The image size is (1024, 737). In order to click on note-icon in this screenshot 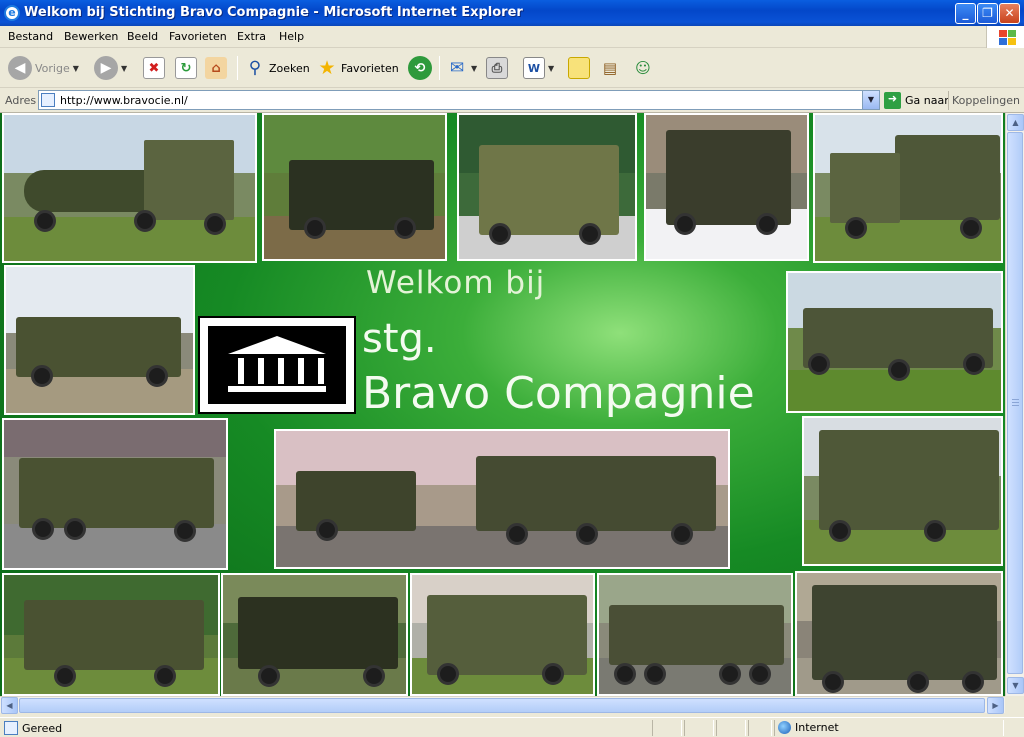, I will do `click(579, 68)`.